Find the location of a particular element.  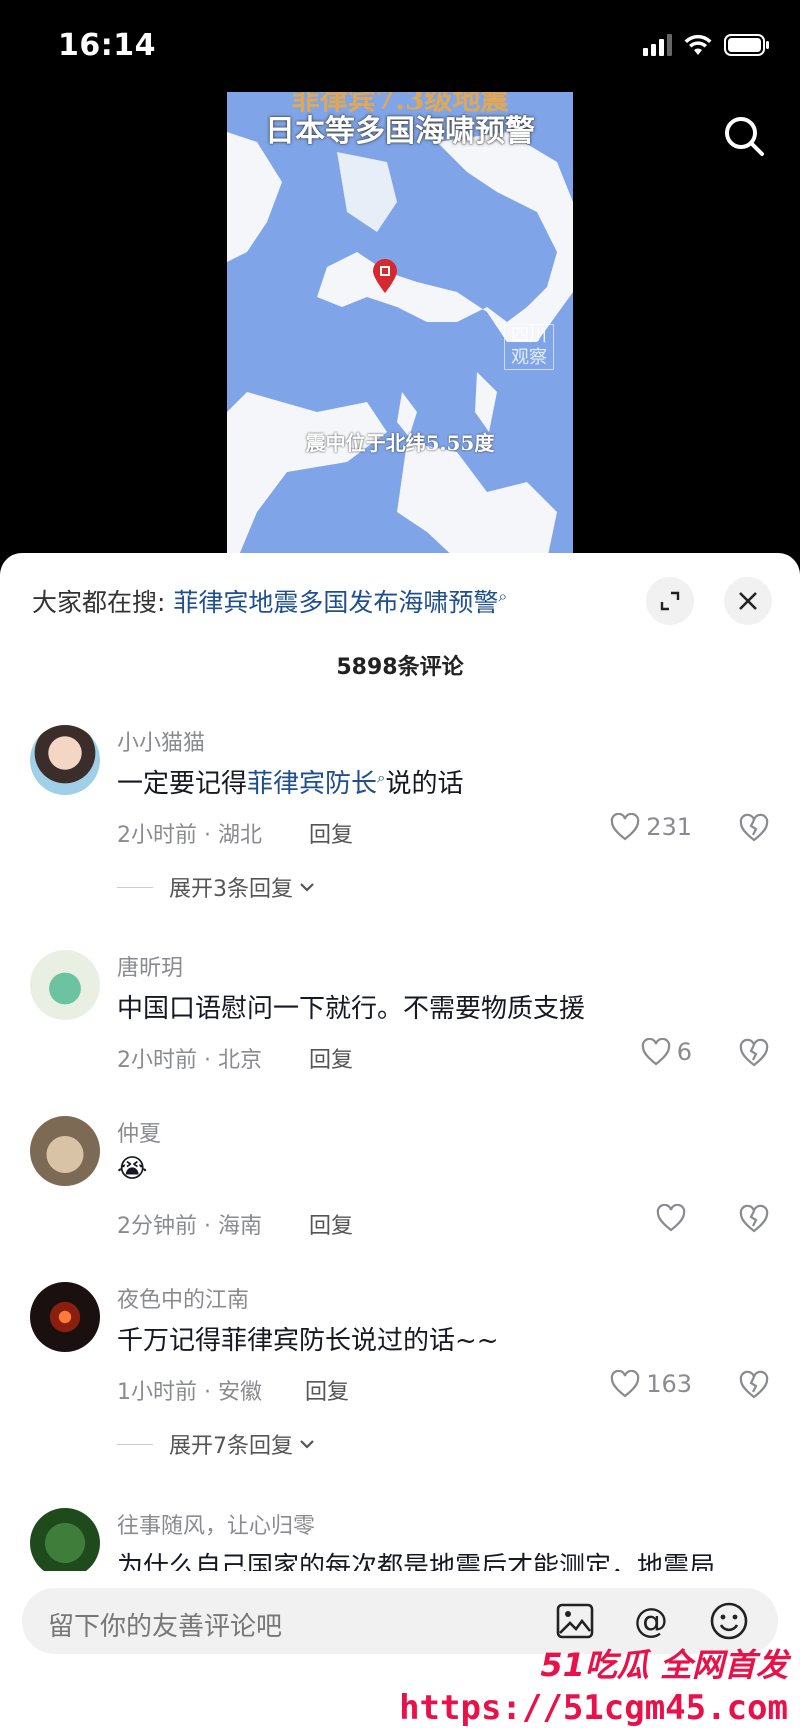

comment-input-placeholder: 留下你的友善评论吧 is located at coordinates (165, 1627).